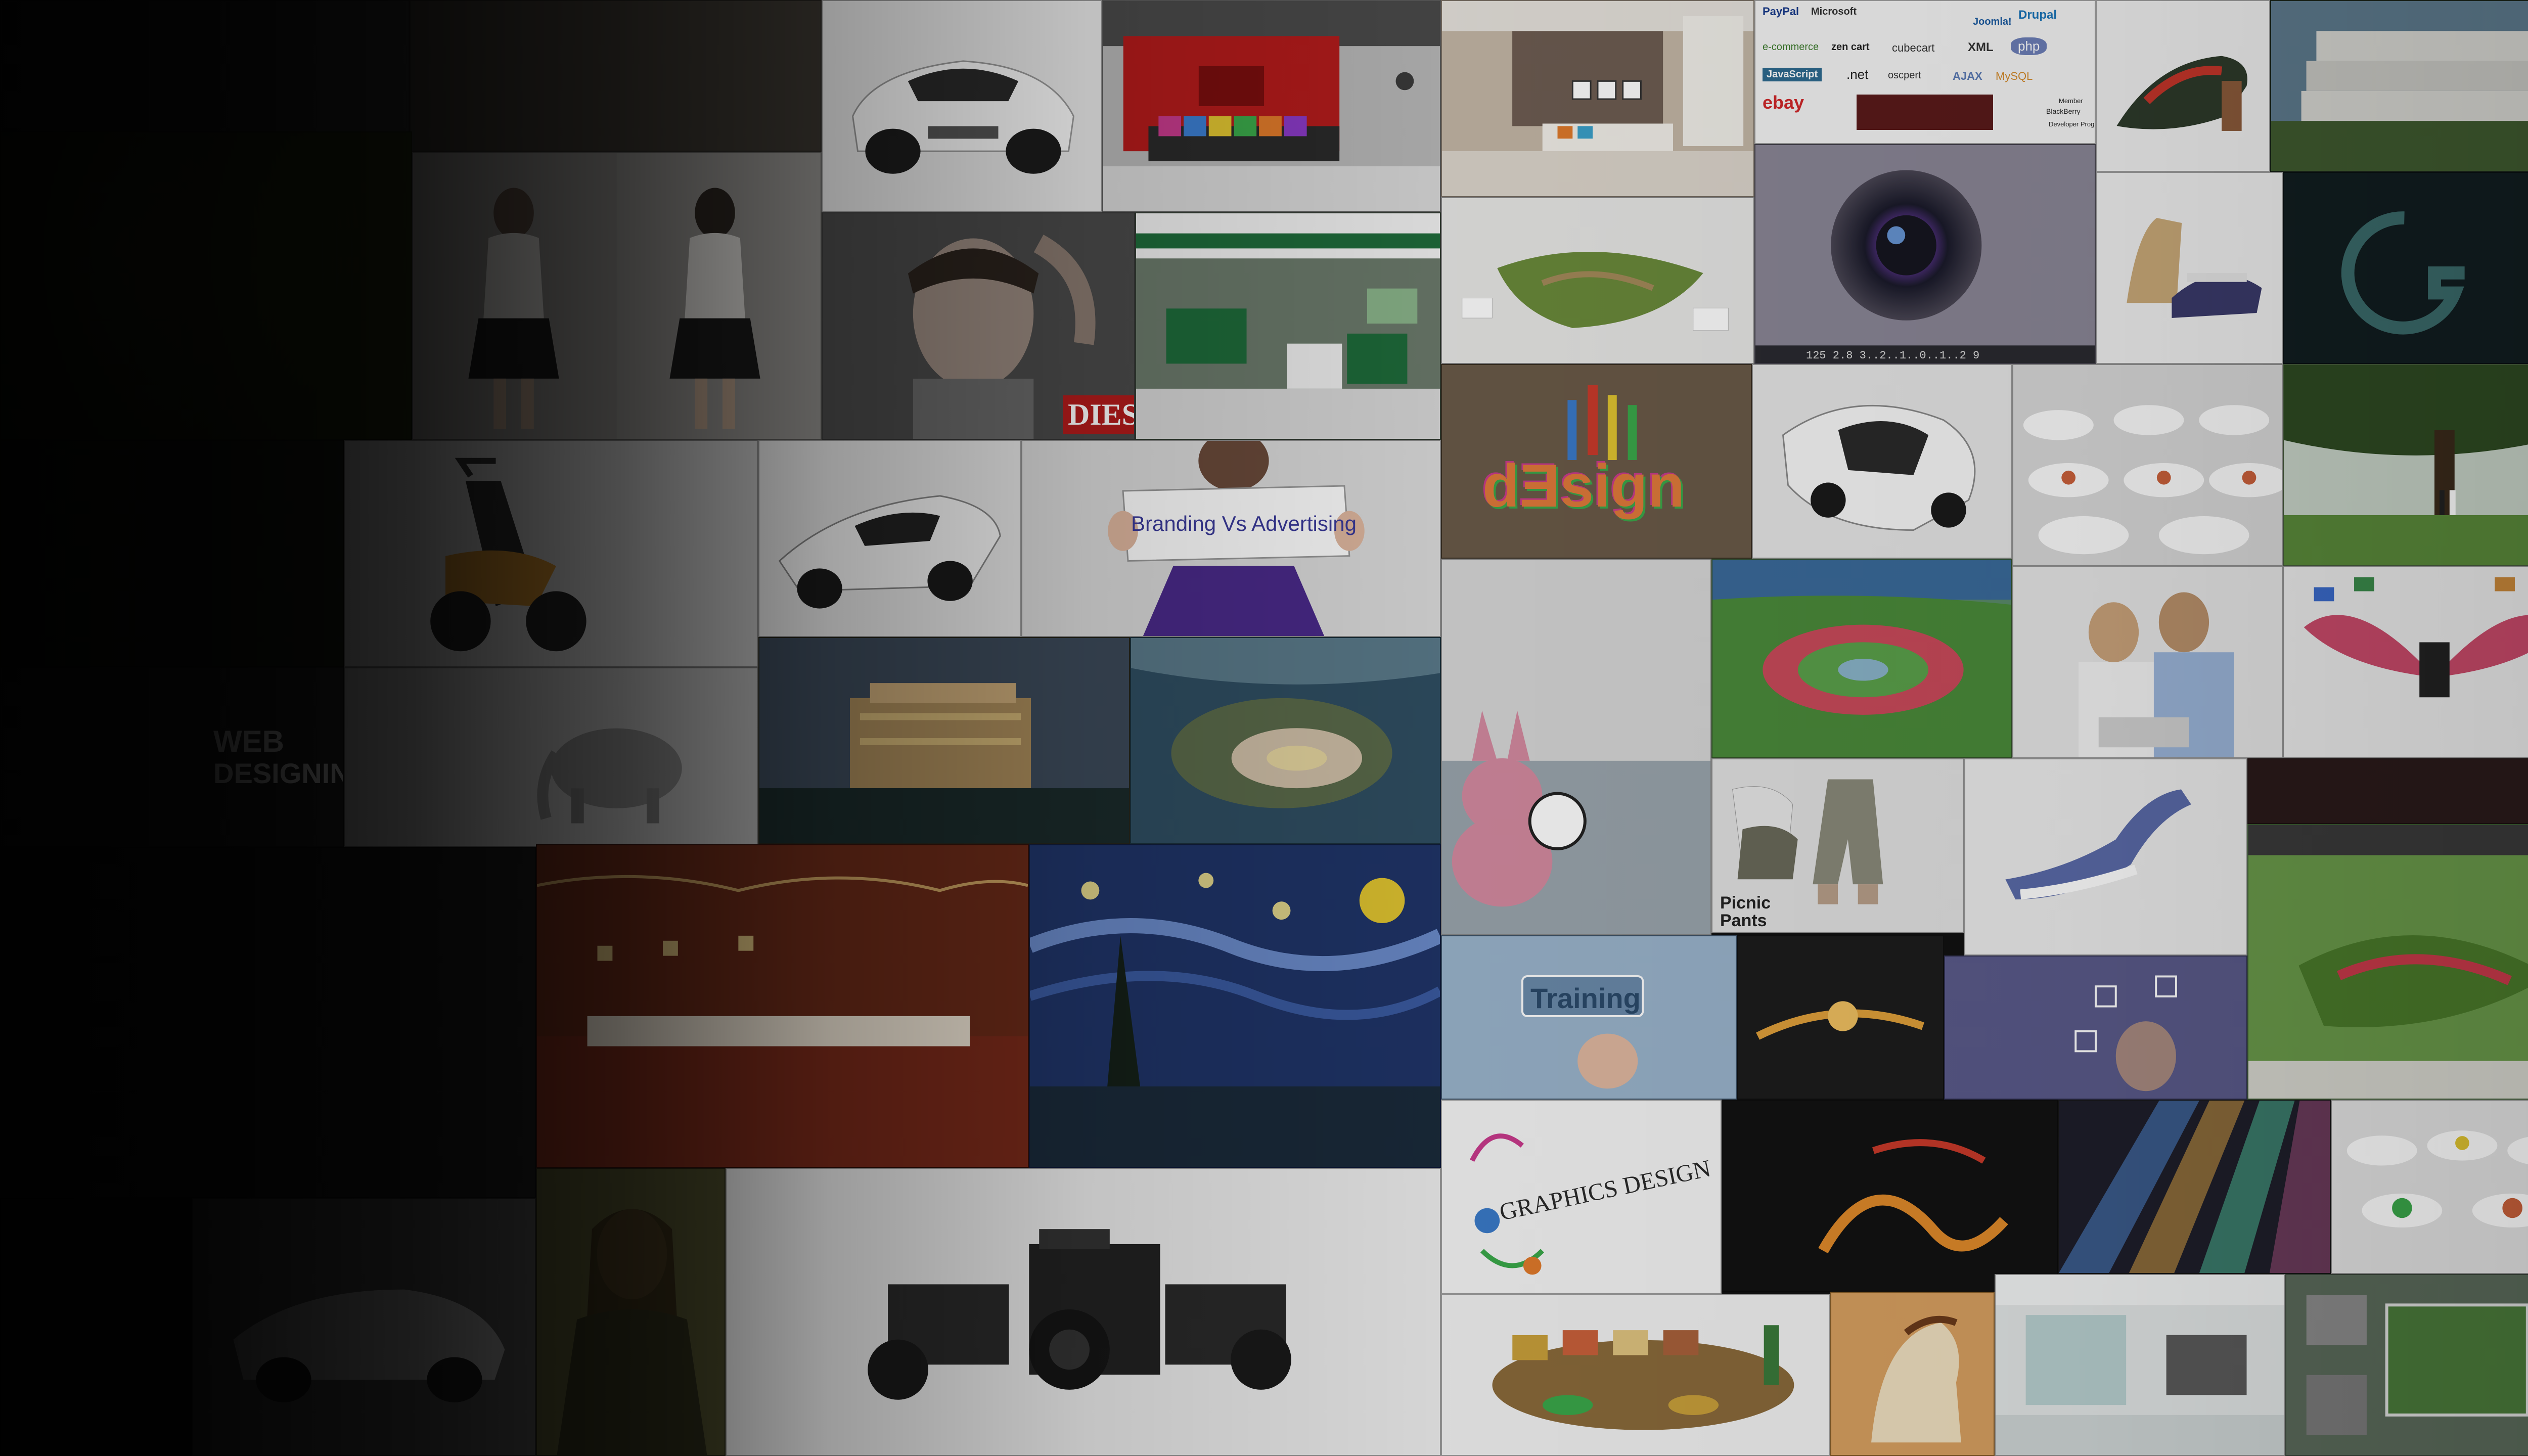 This screenshot has width=2528, height=1456. I want to click on photo-snack-platter, so click(1636, 1375).